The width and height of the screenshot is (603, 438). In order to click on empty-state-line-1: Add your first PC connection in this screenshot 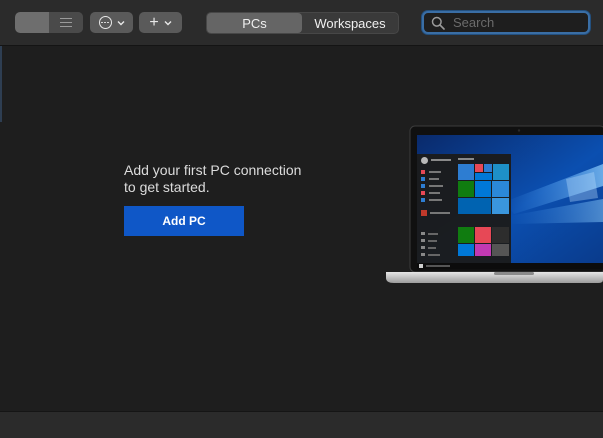, I will do `click(213, 170)`.